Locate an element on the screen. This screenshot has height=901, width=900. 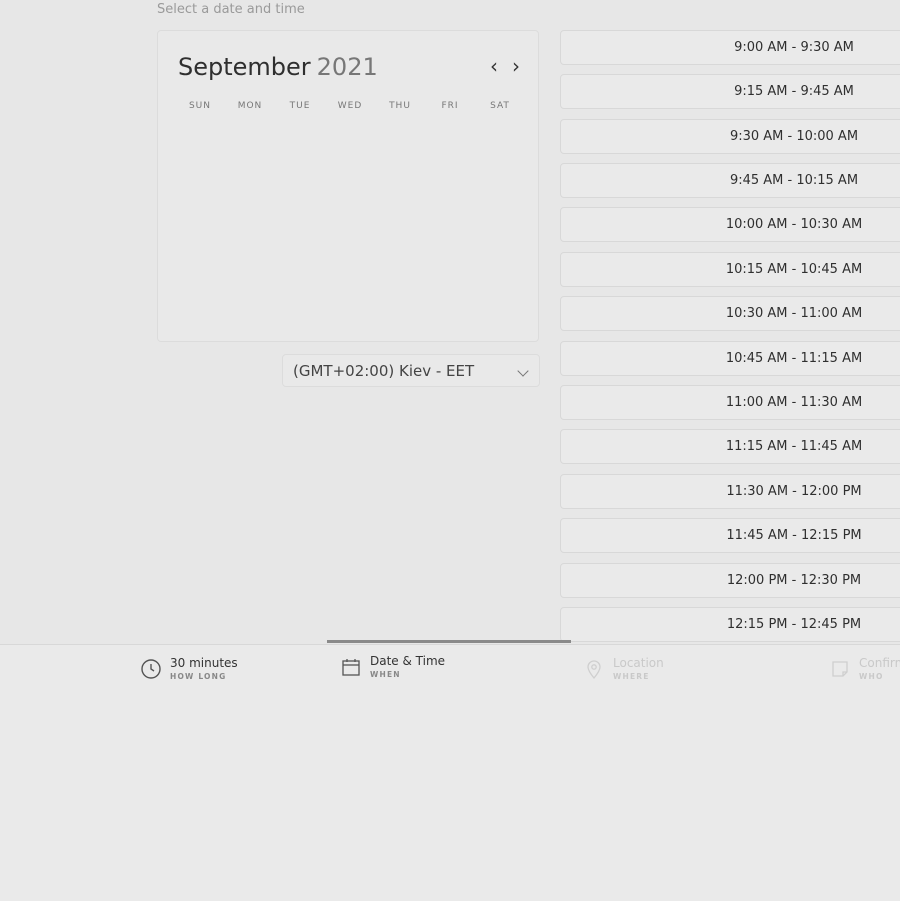
weekday-label: THU is located at coordinates (400, 106).